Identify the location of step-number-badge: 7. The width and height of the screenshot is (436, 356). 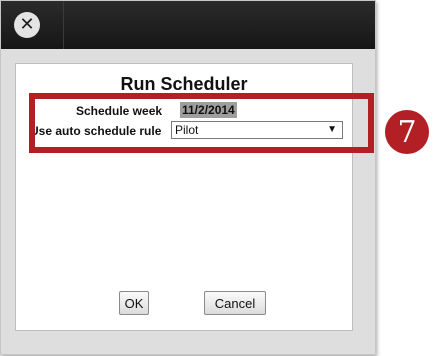
(407, 132).